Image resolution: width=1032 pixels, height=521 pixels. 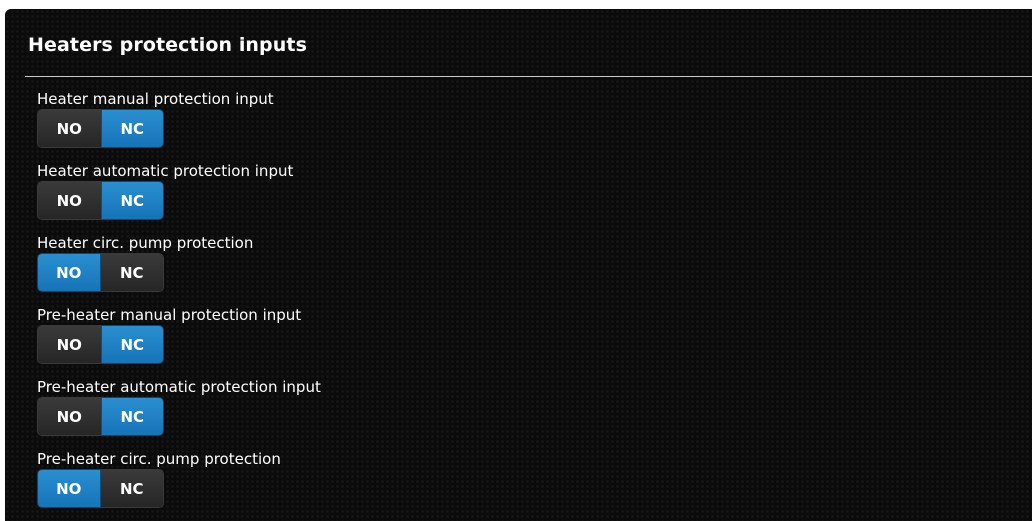 What do you see at coordinates (165, 171) in the screenshot?
I see `setting-label: Heater automatic protection input` at bounding box center [165, 171].